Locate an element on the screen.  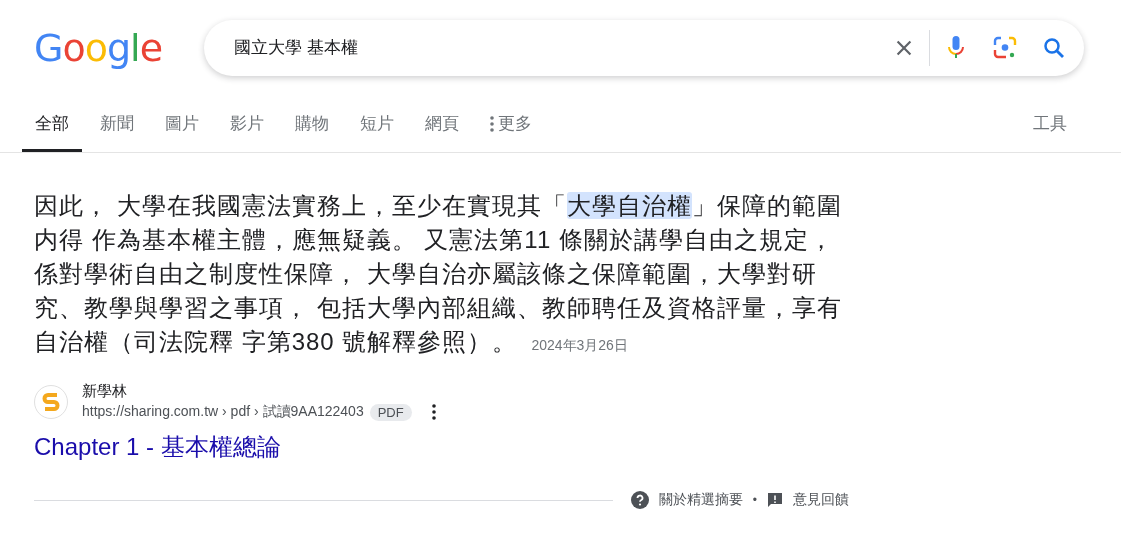
google-logo: Google is located at coordinates (119, 47).